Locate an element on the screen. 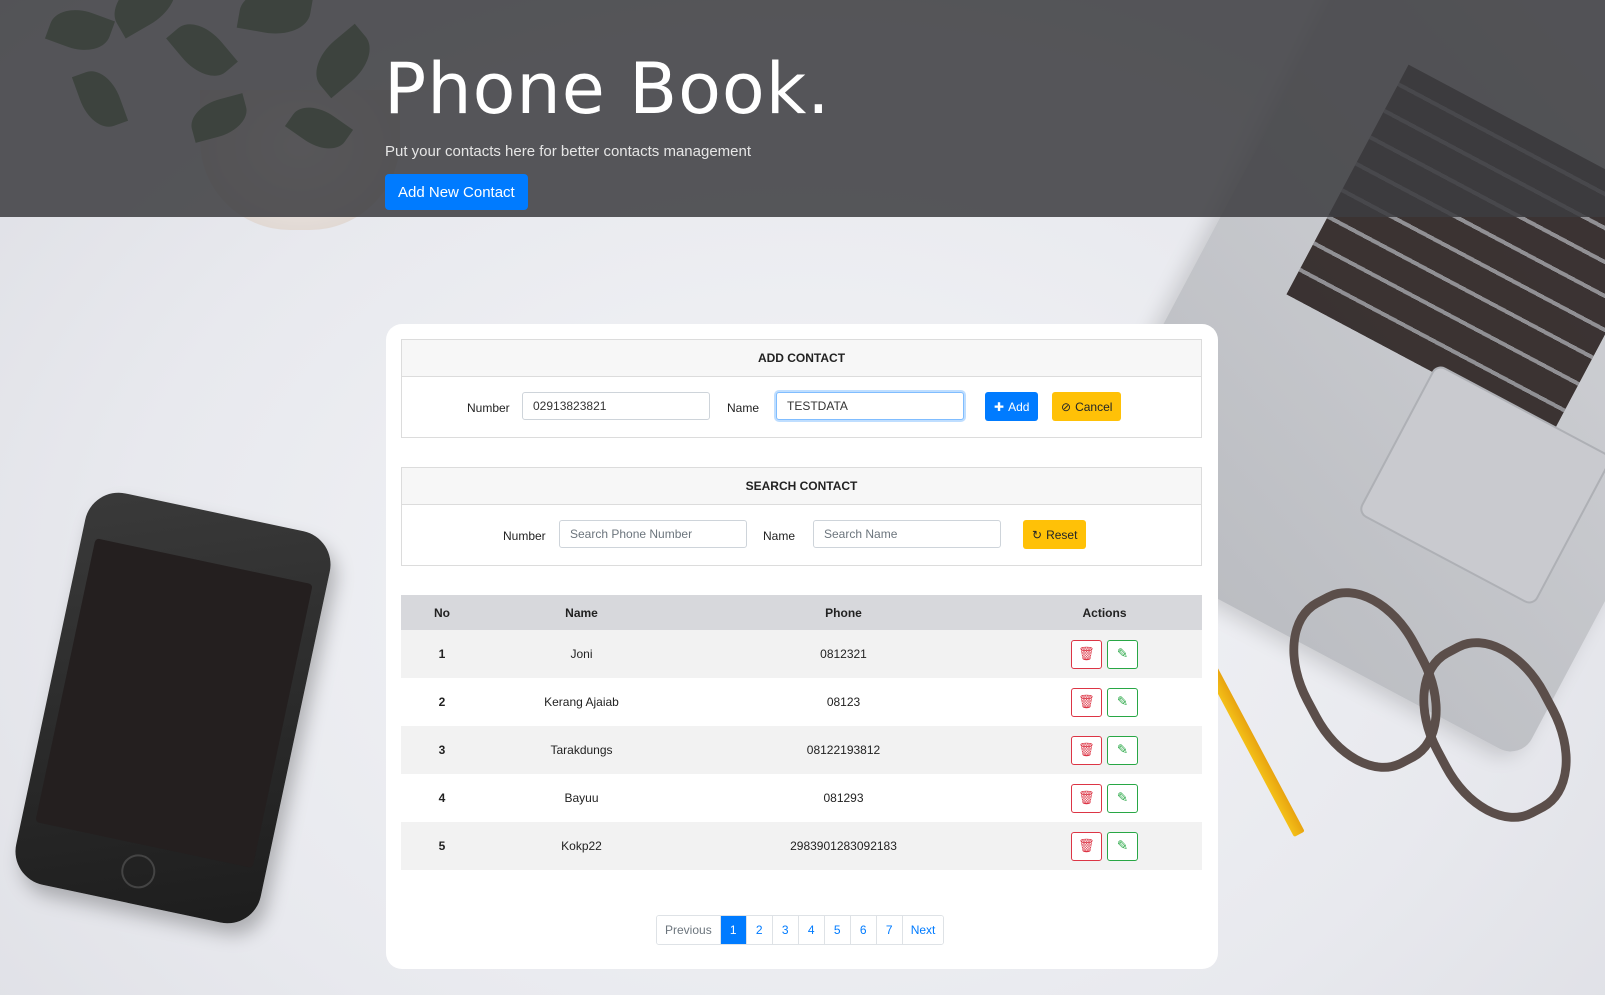 The image size is (1605, 995). search-name-input is located at coordinates (907, 534).